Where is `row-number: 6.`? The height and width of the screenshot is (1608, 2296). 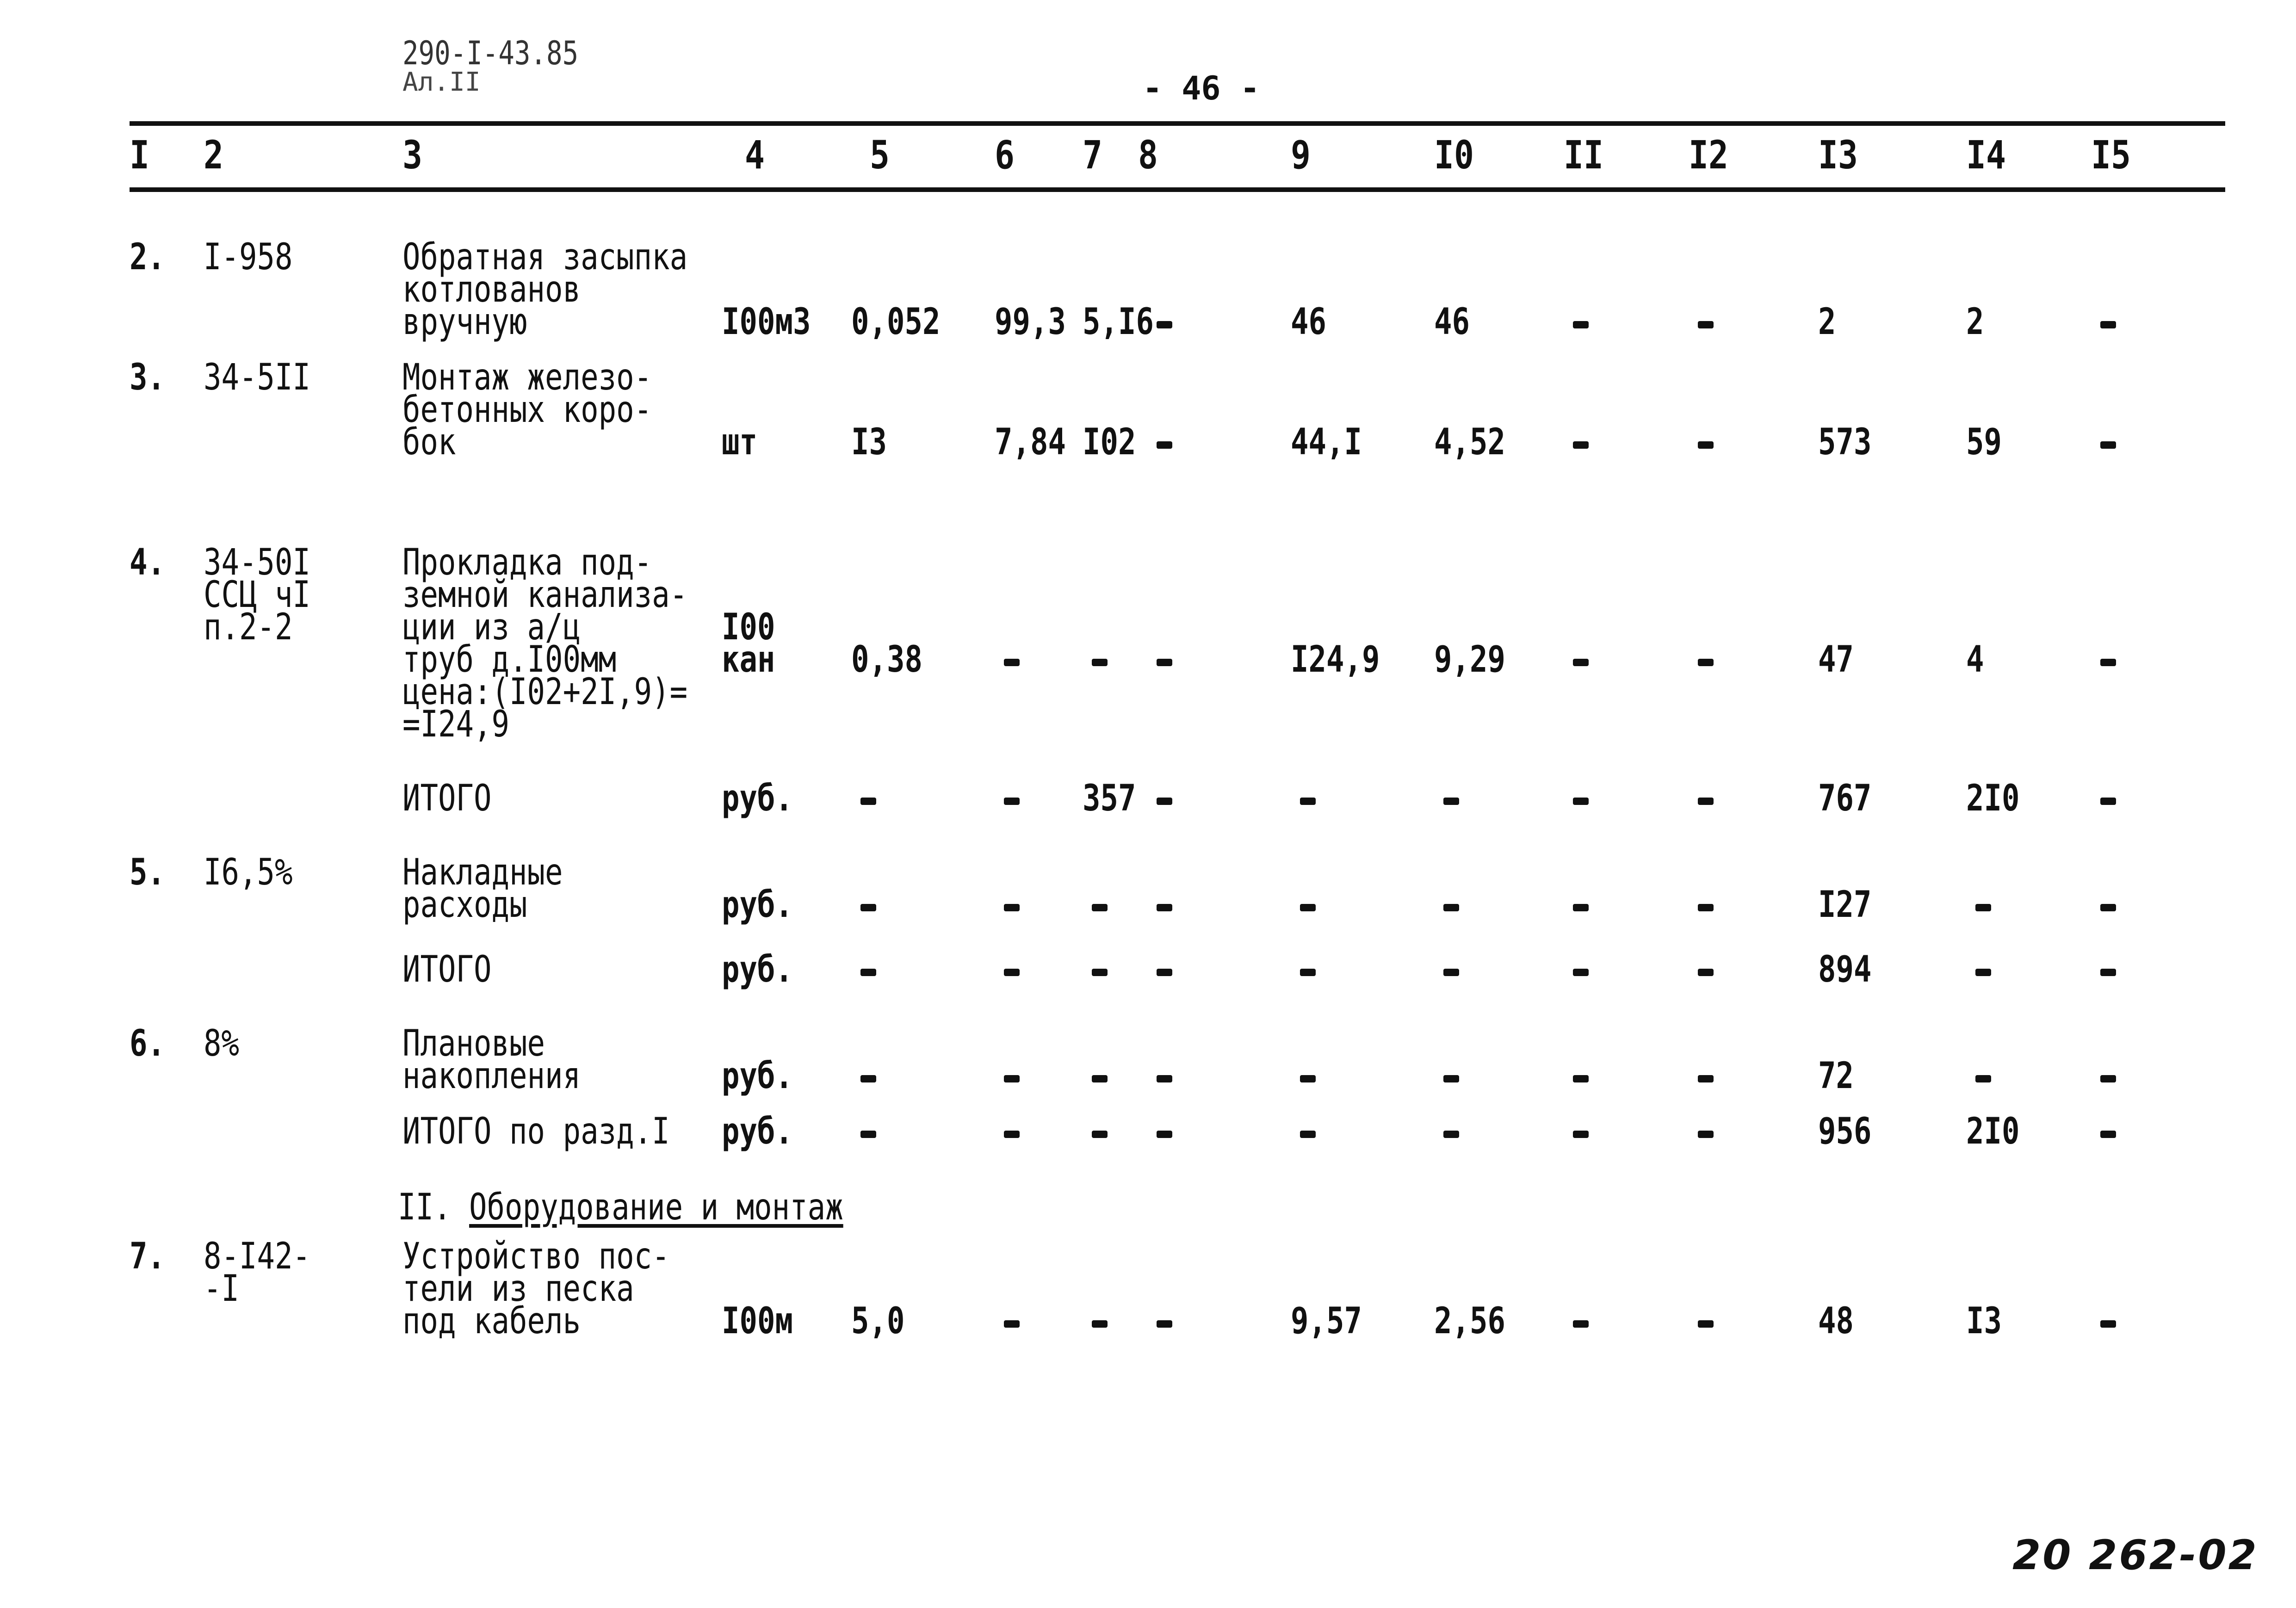 row-number: 6. is located at coordinates (148, 1044).